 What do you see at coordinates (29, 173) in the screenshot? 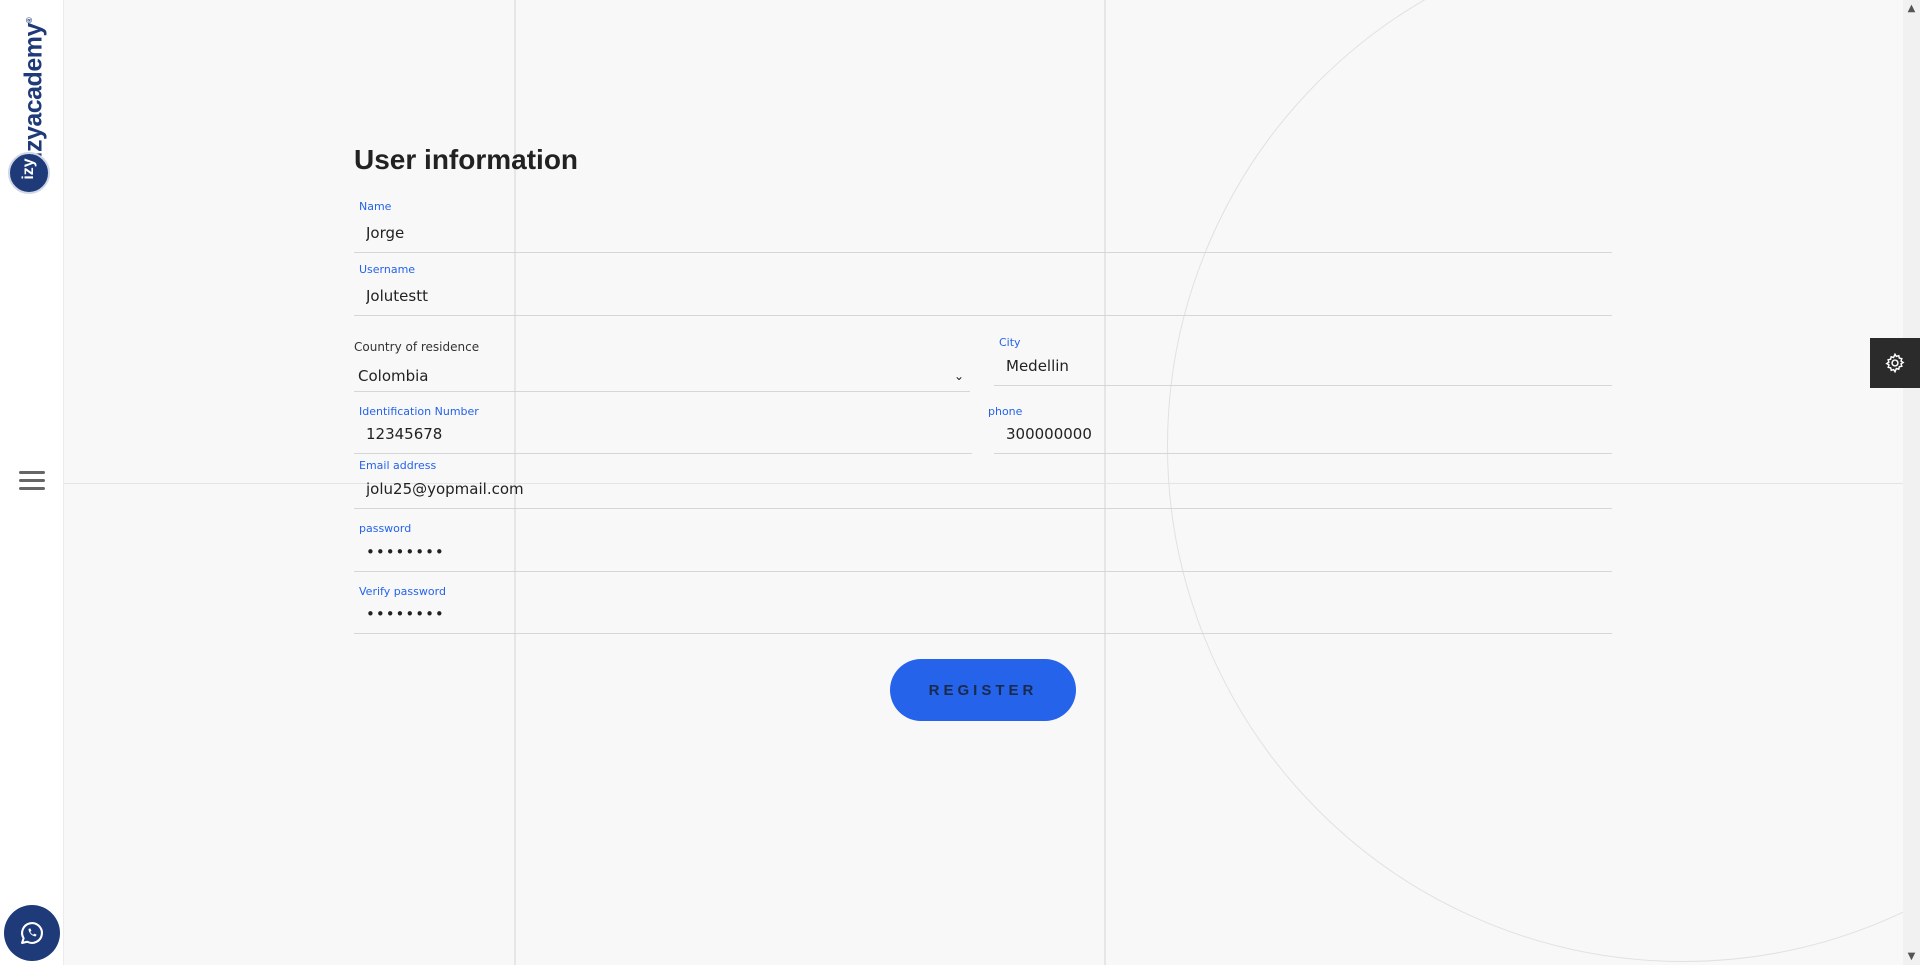
I see `logo-badge: izy` at bounding box center [29, 173].